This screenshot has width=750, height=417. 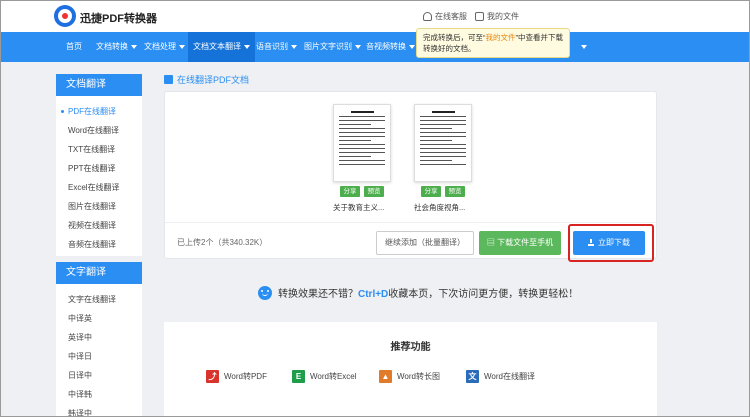 What do you see at coordinates (99, 111) in the screenshot?
I see `sidebar-item-pdf: PDF在线翻译` at bounding box center [99, 111].